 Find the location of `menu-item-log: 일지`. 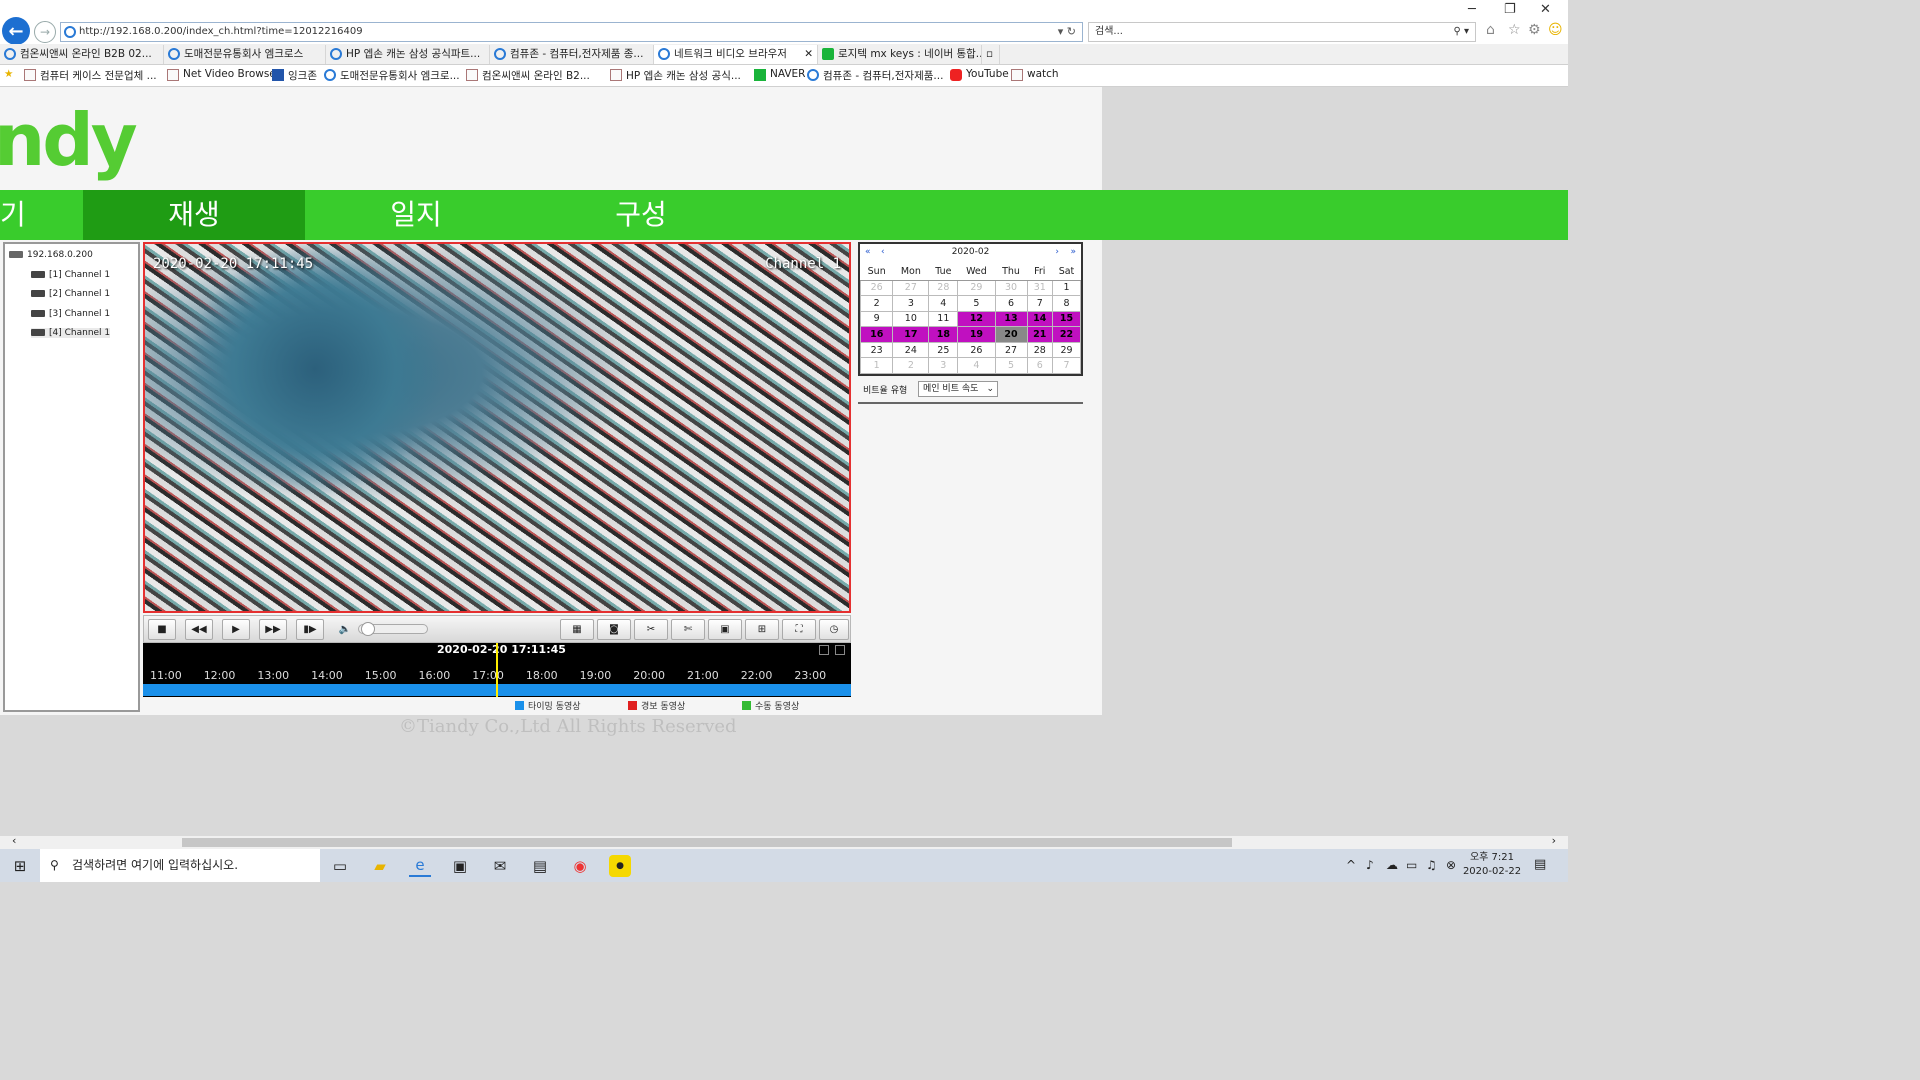

menu-item-log: 일지 is located at coordinates (416, 215).